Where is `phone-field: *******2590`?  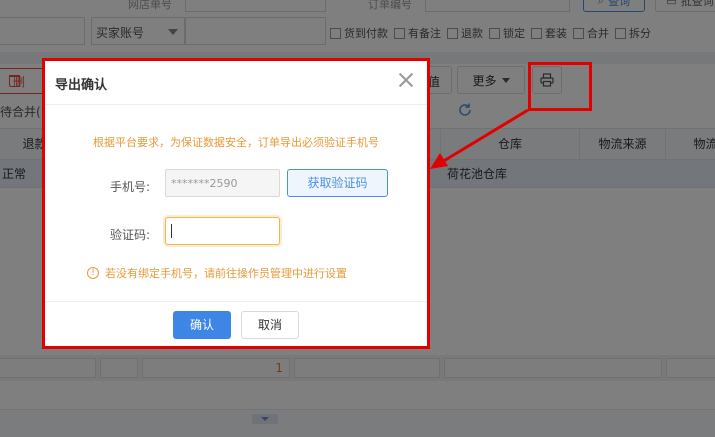
phone-field: *******2590 is located at coordinates (222, 183).